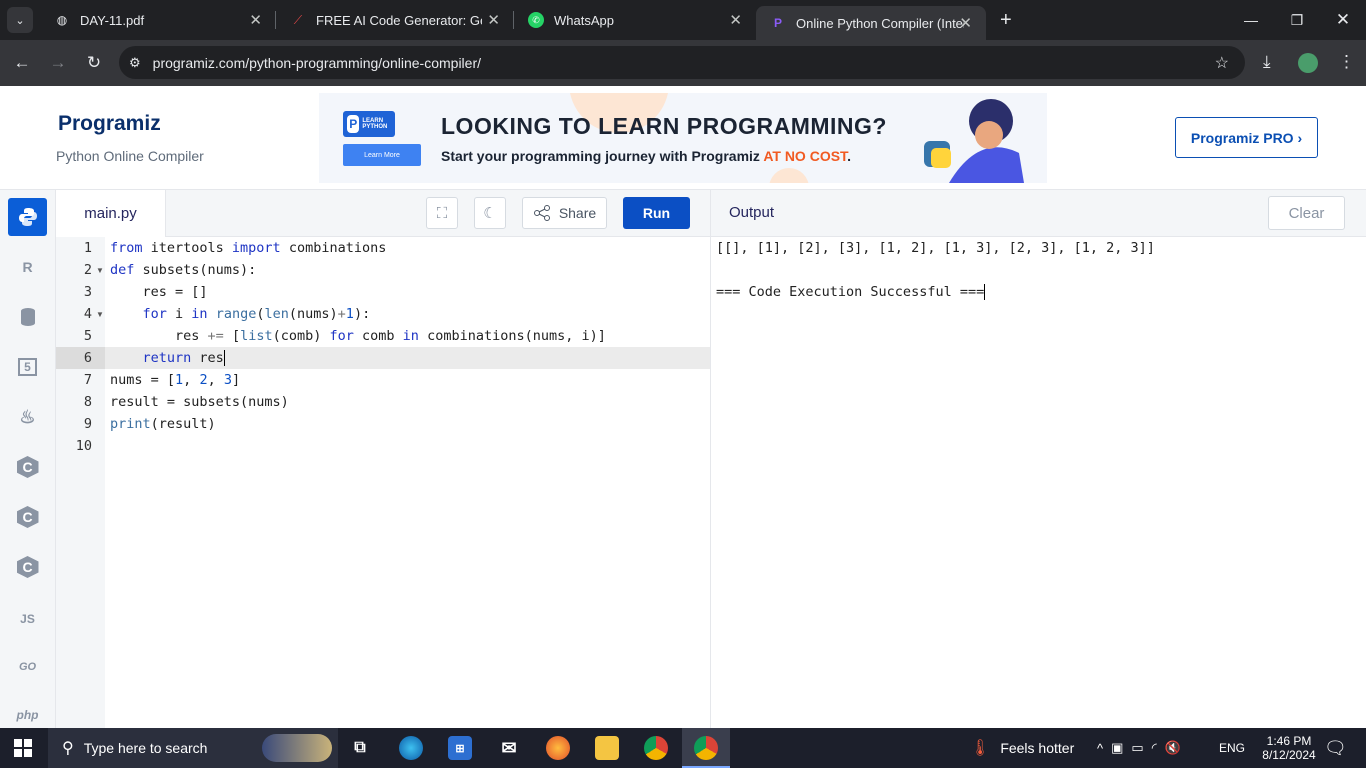  What do you see at coordinates (94, 63) in the screenshot?
I see `reload-icon: ↻` at bounding box center [94, 63].